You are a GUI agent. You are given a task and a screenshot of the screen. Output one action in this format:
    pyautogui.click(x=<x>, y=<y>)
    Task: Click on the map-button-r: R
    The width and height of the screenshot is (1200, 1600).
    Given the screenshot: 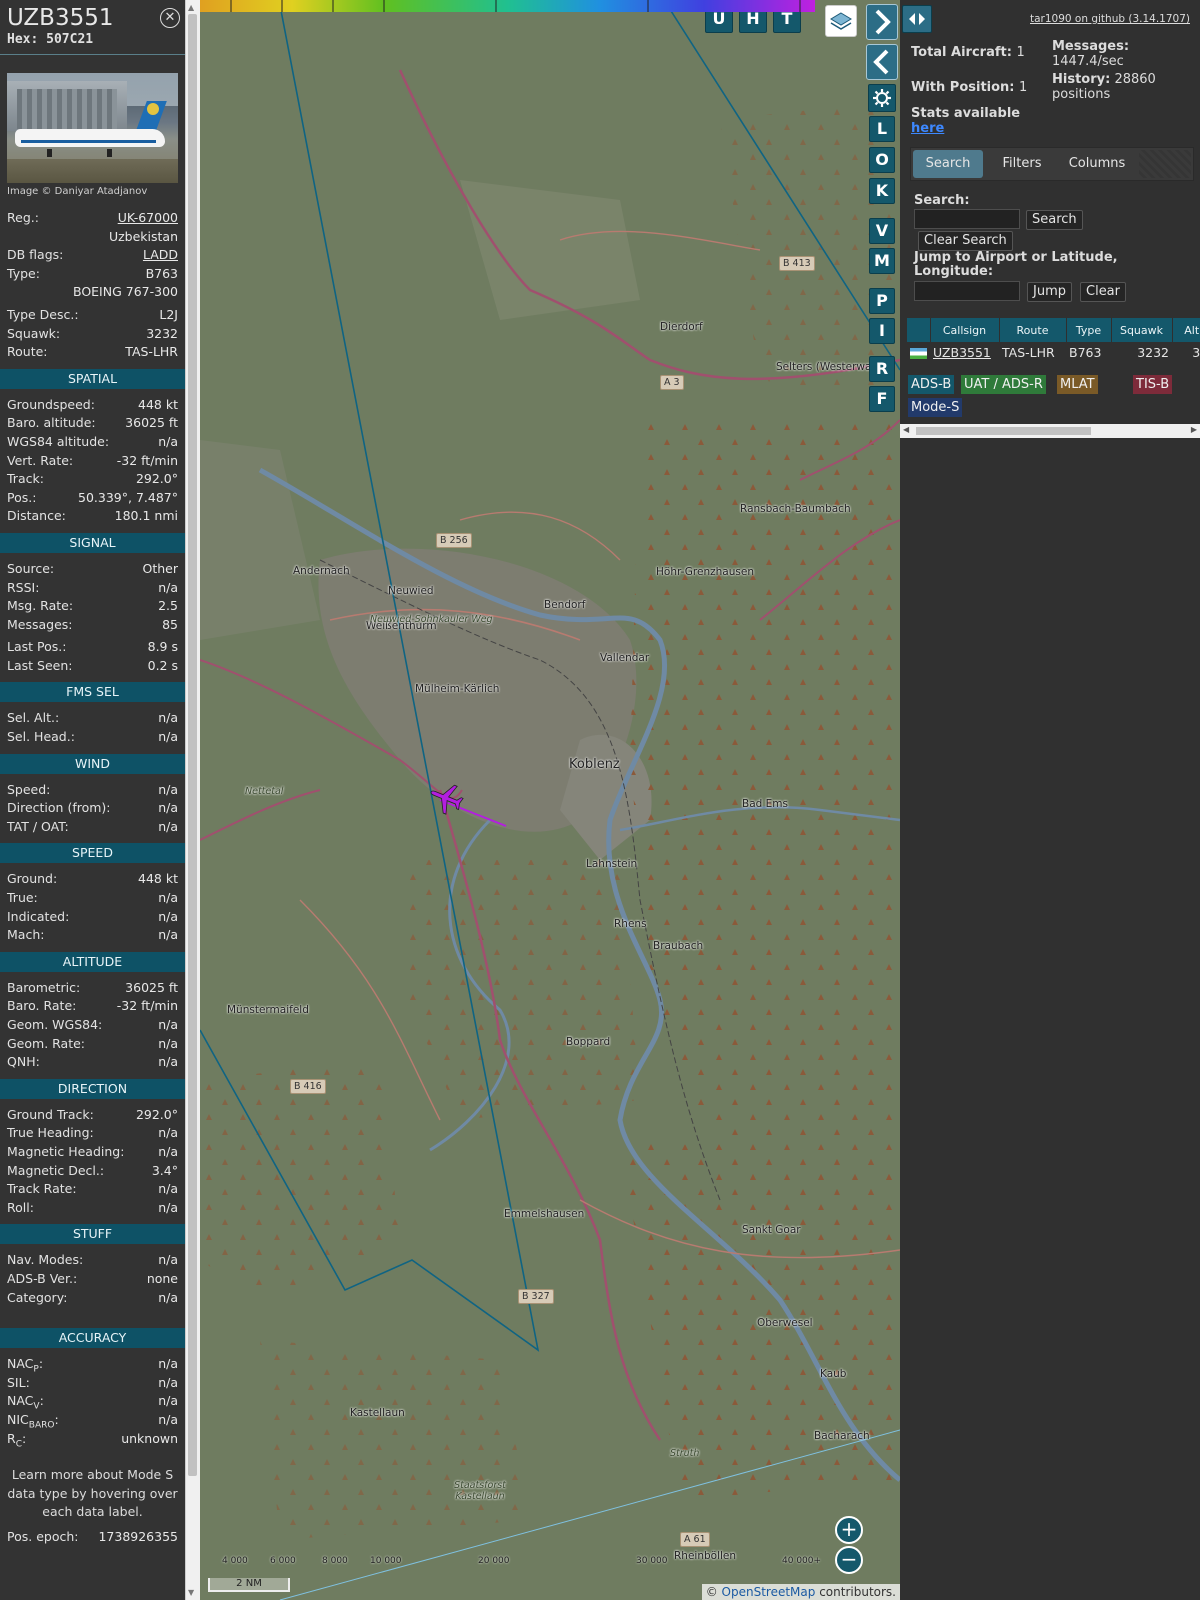 What is the action you would take?
    pyautogui.click(x=882, y=369)
    